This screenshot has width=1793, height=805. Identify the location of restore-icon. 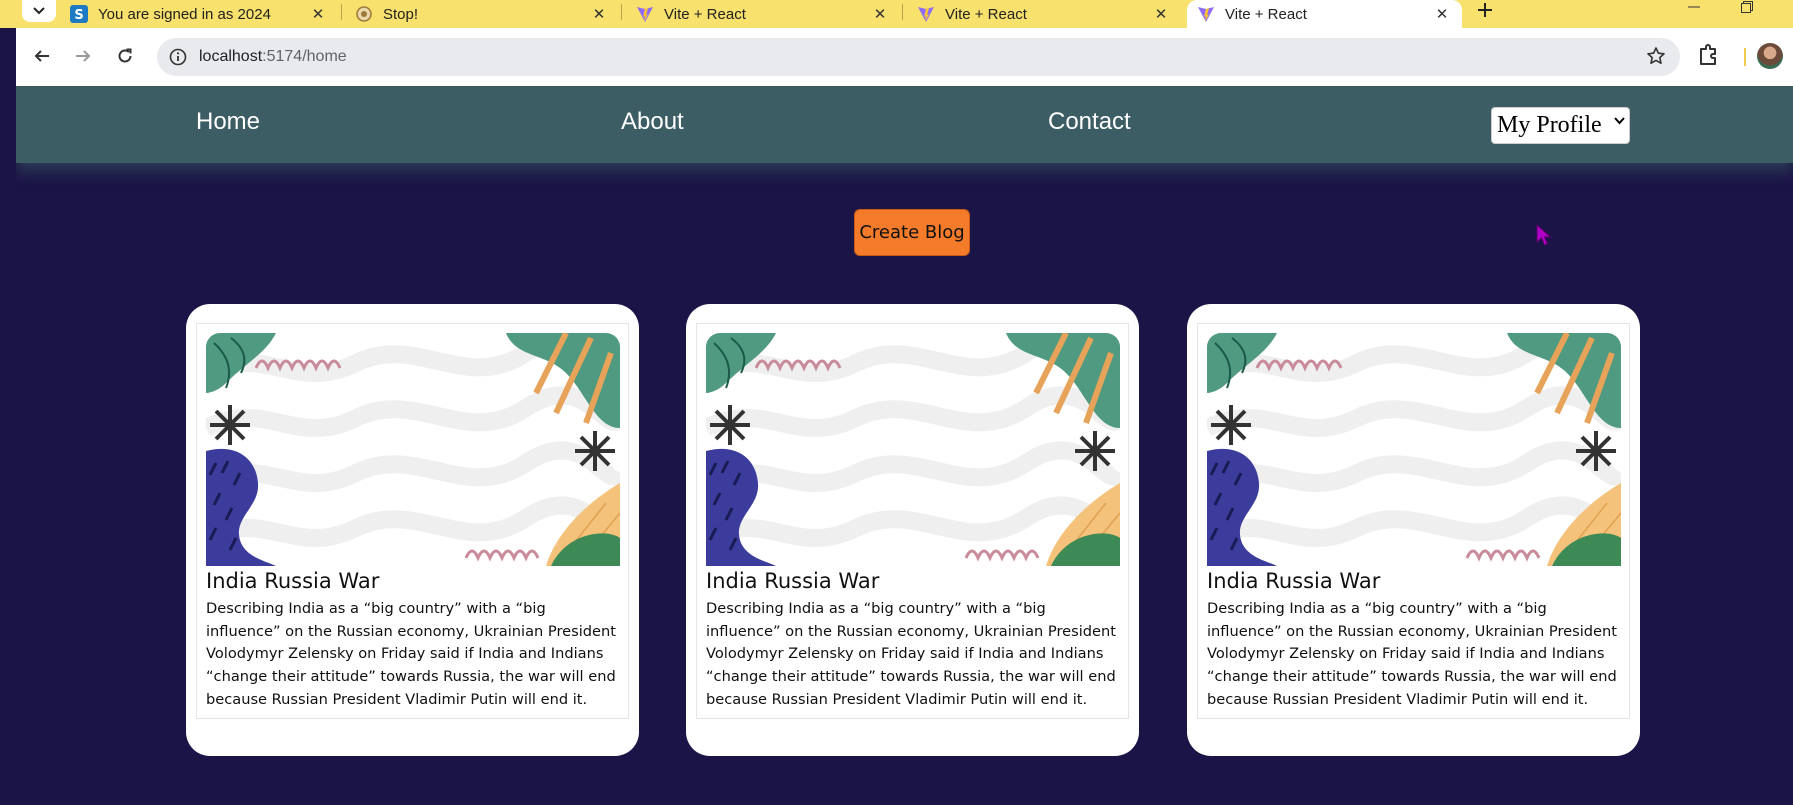
(1747, 7).